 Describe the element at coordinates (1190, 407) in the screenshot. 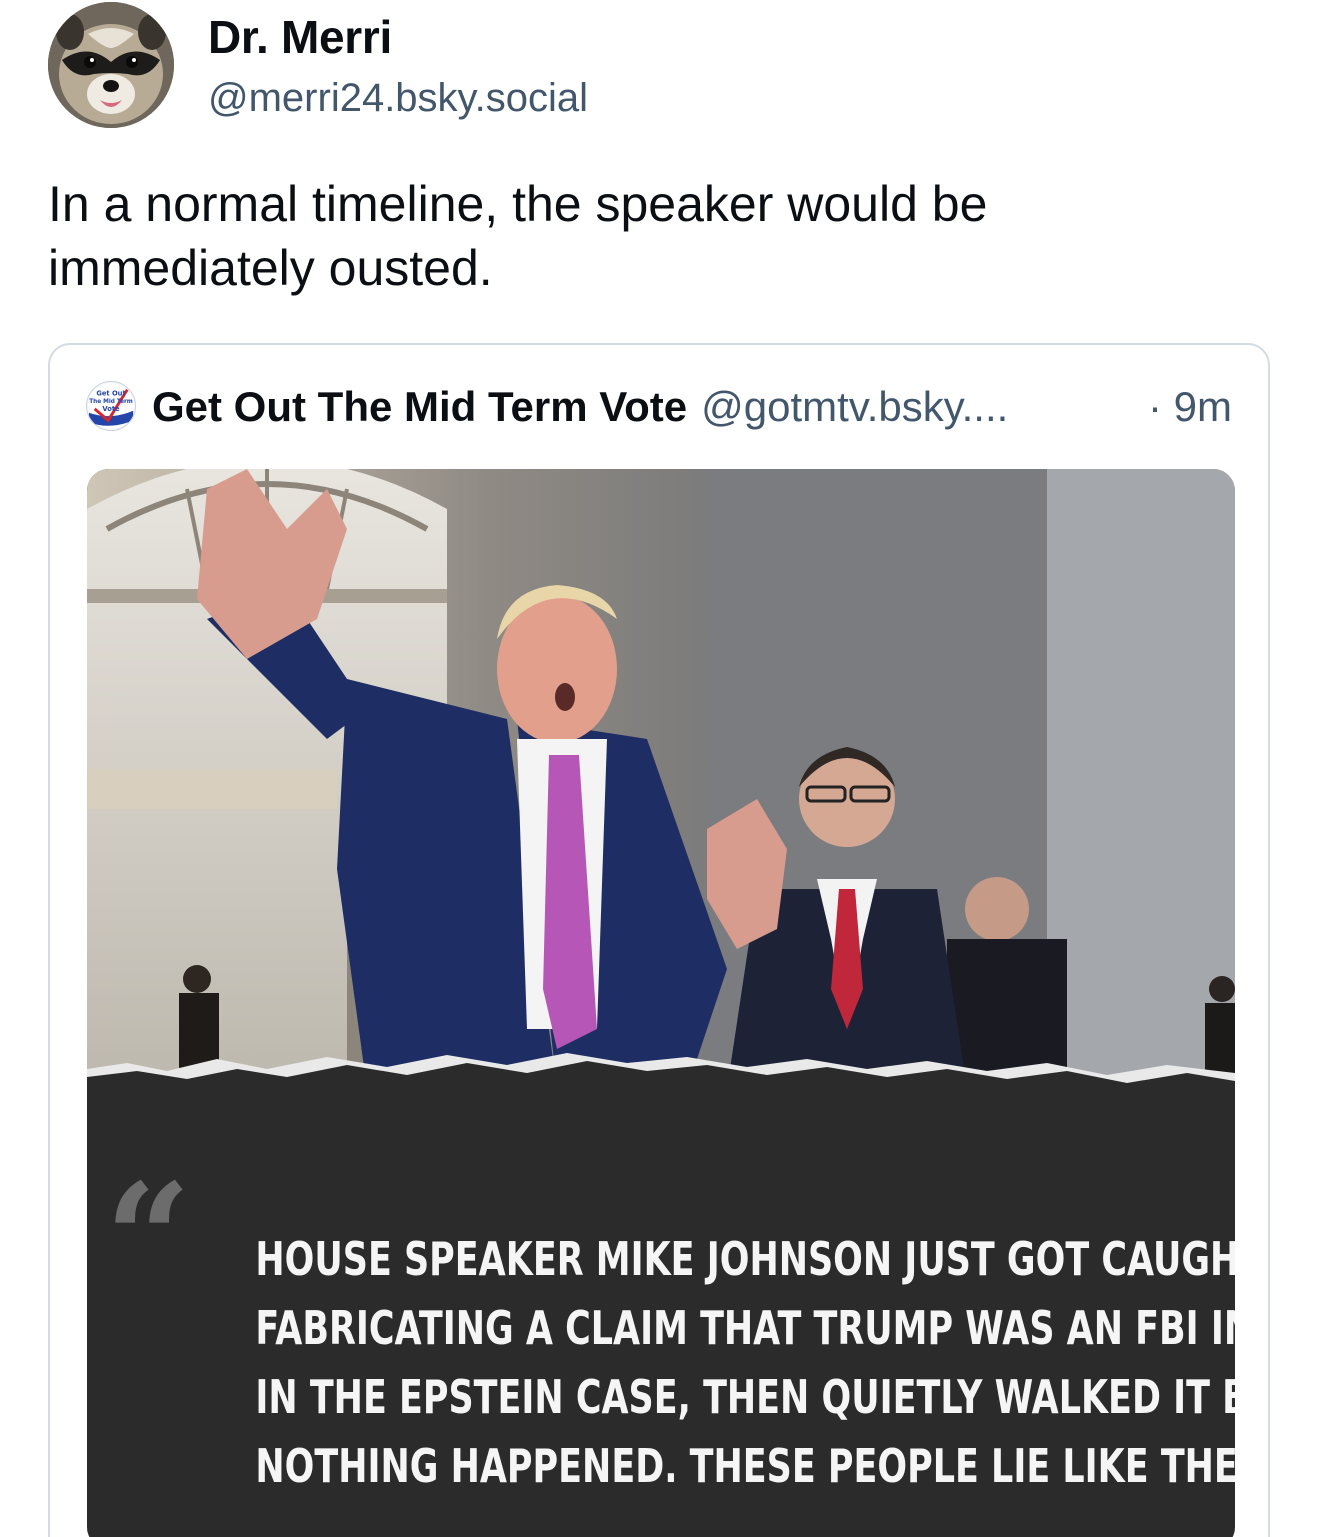

I see `quoted-post-time: · 9m` at that location.